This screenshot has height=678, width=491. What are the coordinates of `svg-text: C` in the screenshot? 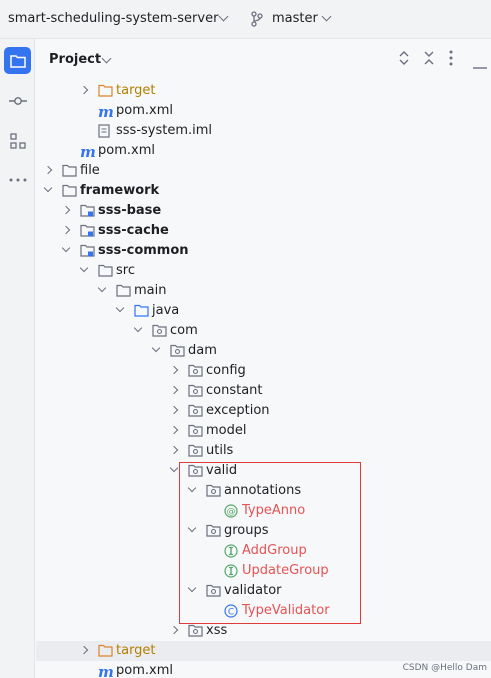 It's located at (231, 612).